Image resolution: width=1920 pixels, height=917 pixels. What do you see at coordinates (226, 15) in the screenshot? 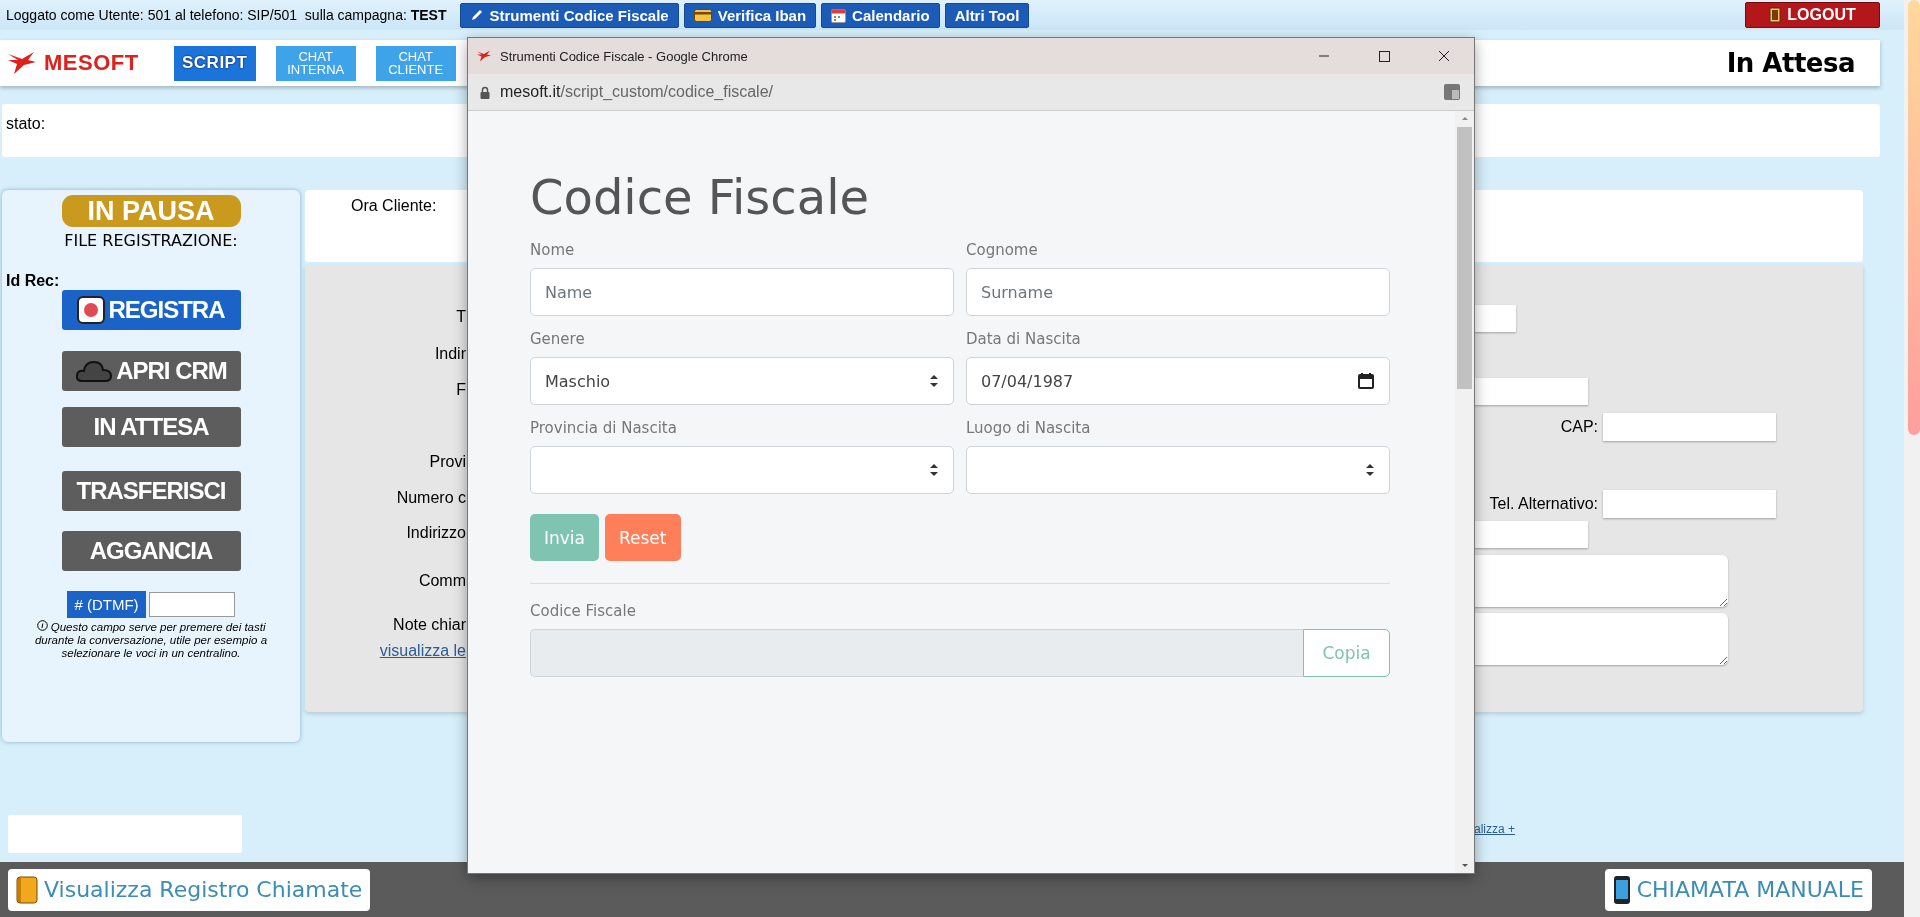
I see `login-info: Loggato come Utente: 501 al telefono: SIP/501 sulla campagna: TEST` at bounding box center [226, 15].